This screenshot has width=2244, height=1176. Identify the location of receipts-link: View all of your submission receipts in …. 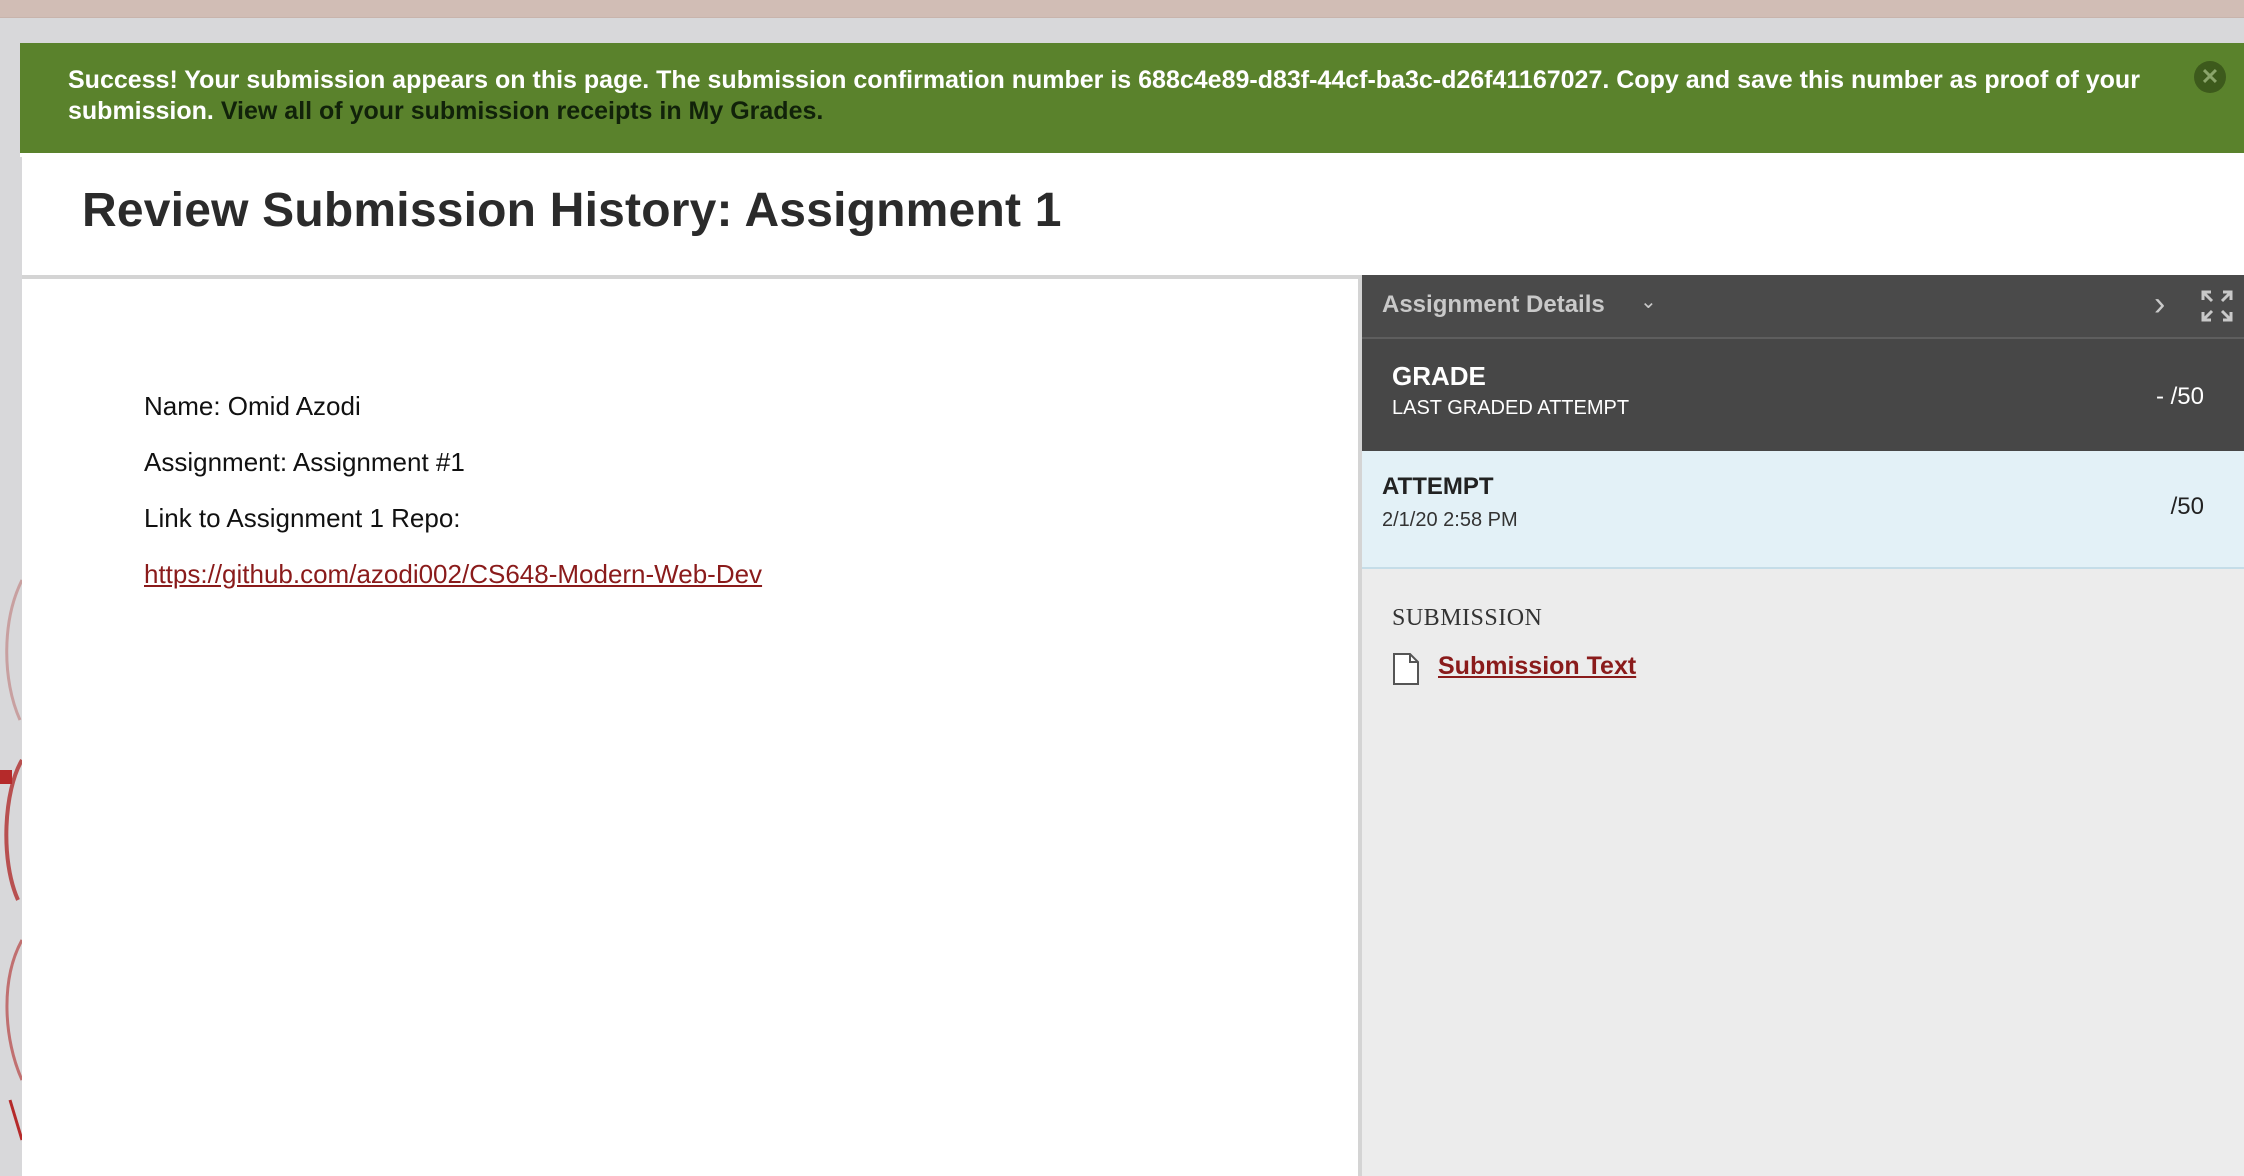
(522, 111).